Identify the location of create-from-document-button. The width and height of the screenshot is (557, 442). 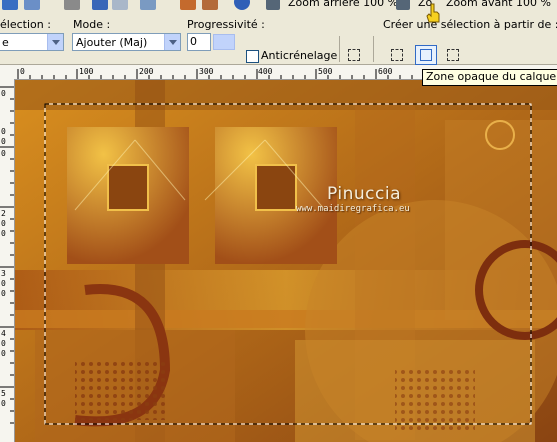
(397, 55).